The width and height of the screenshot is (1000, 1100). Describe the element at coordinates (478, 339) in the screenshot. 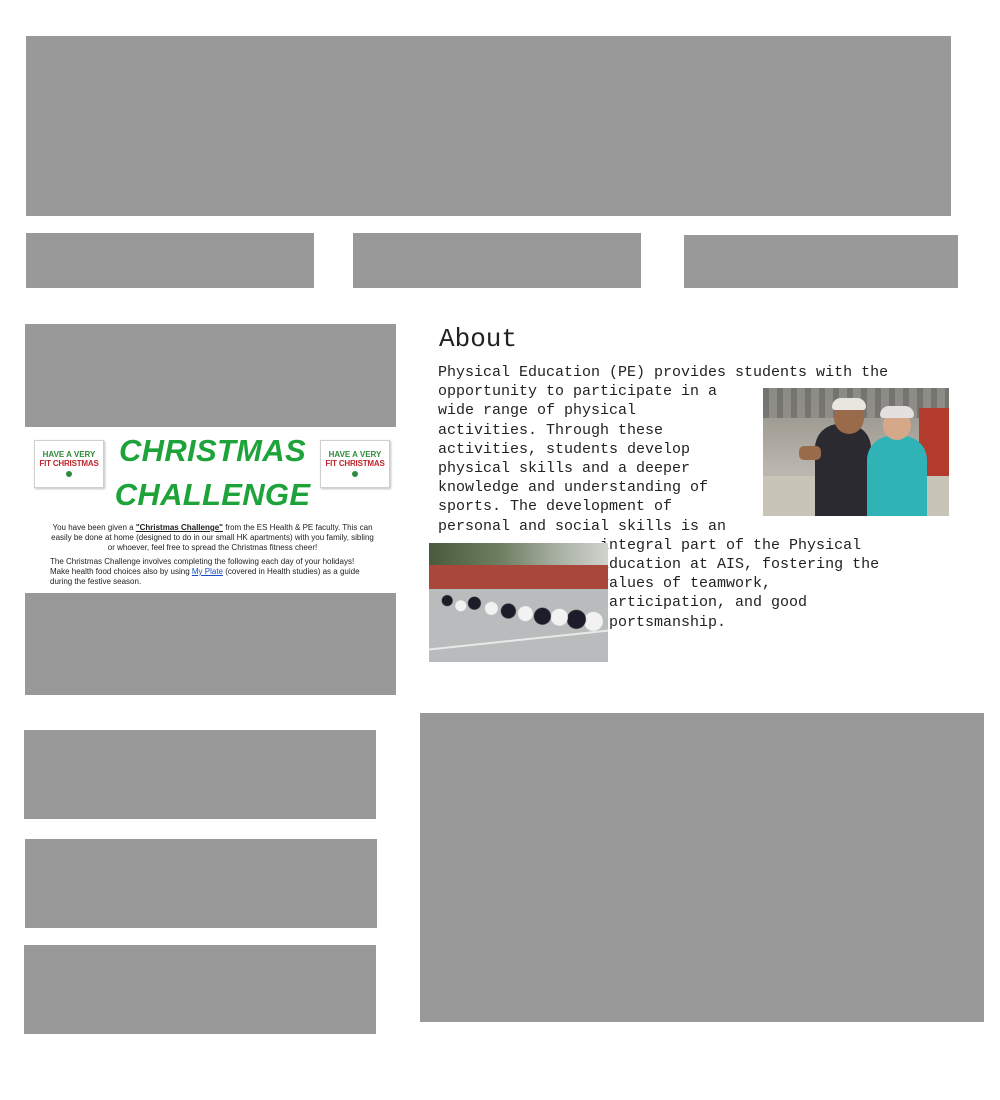

I see `about-heading: About` at that location.